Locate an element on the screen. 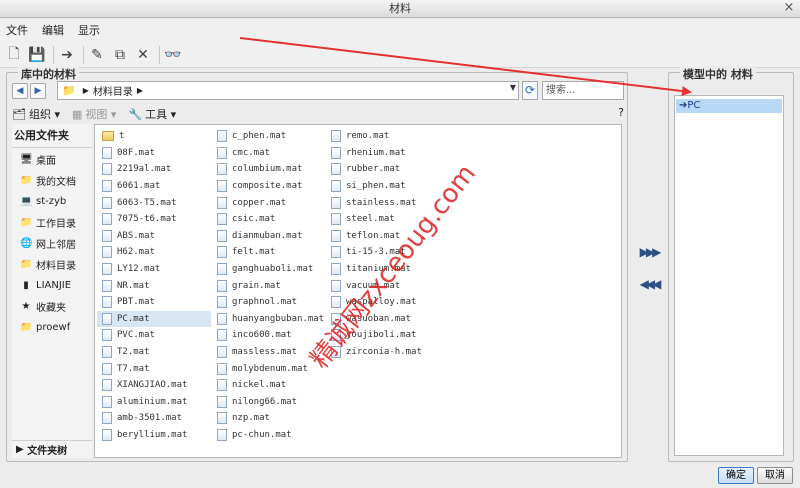  file-item: ganghuaboli.mat is located at coordinates (269, 269).